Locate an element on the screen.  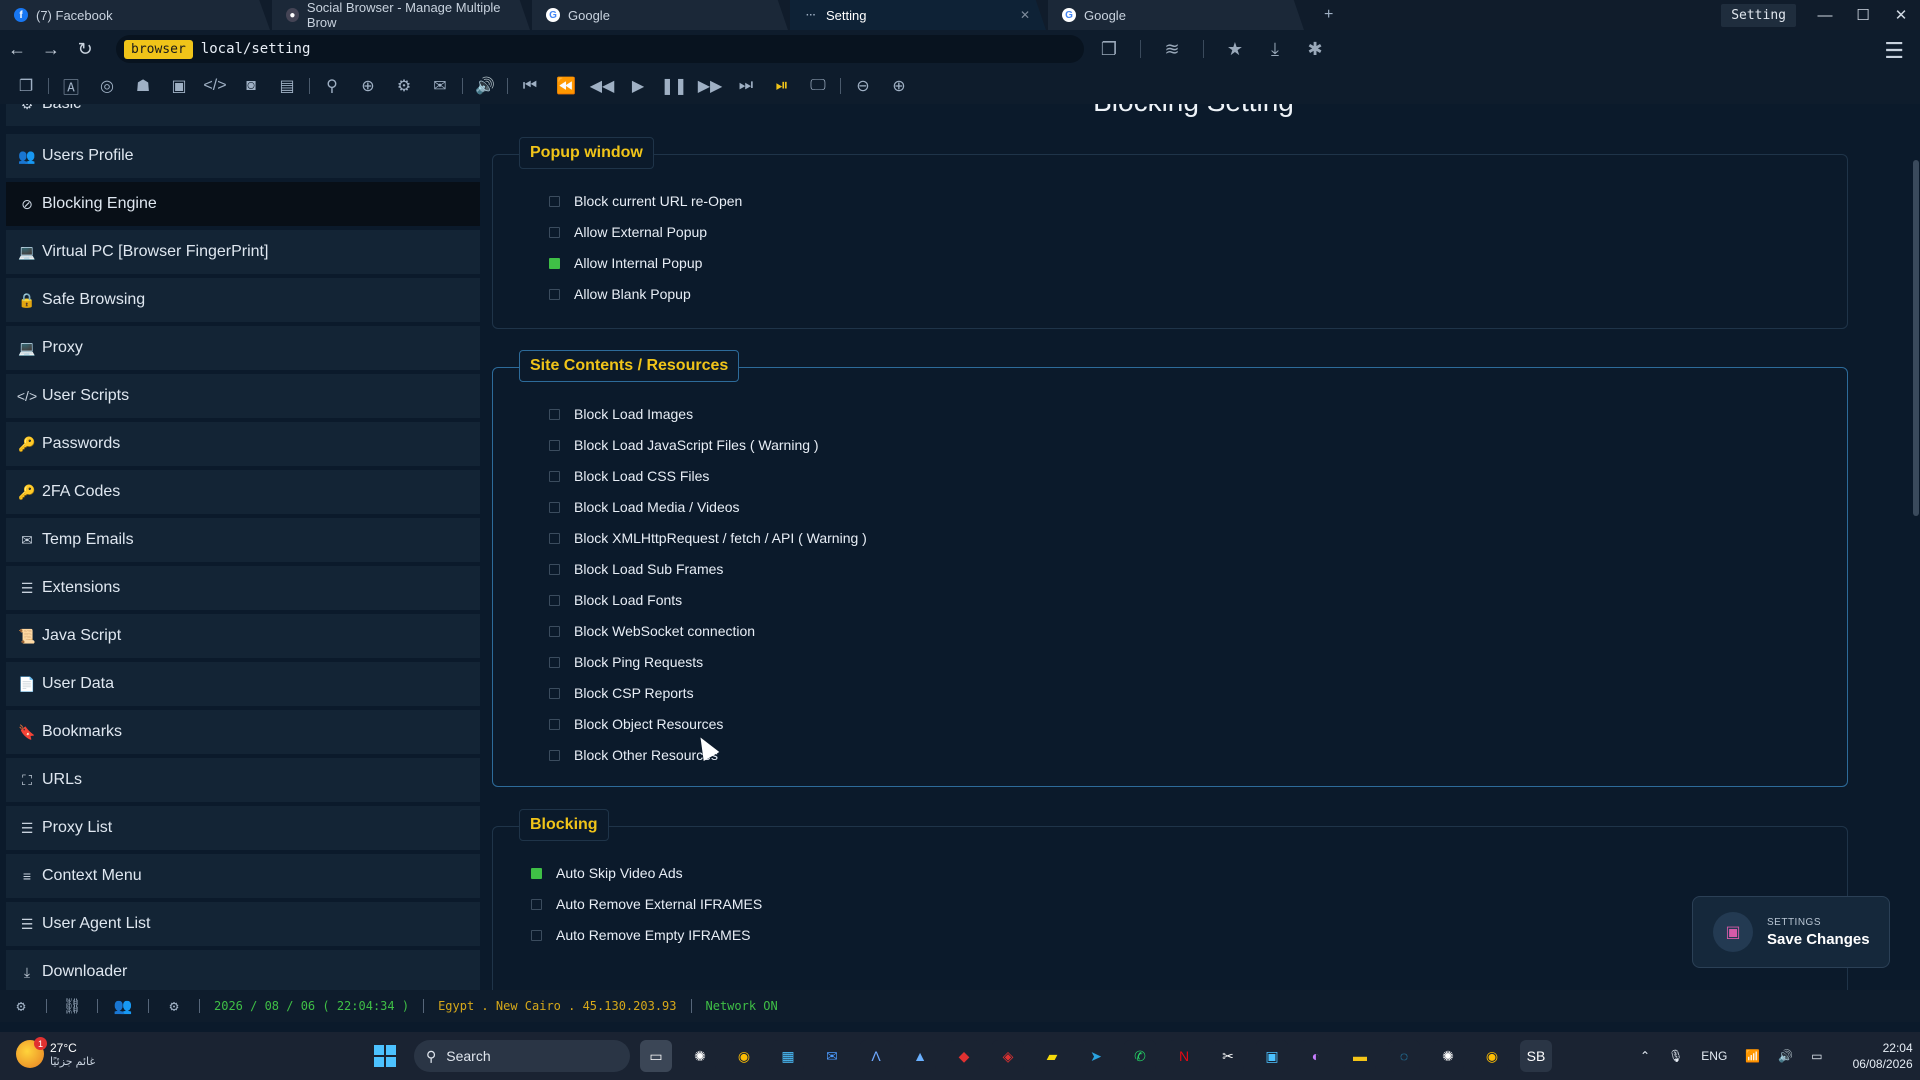
skip-start-icon: ⏮ is located at coordinates (530, 86).